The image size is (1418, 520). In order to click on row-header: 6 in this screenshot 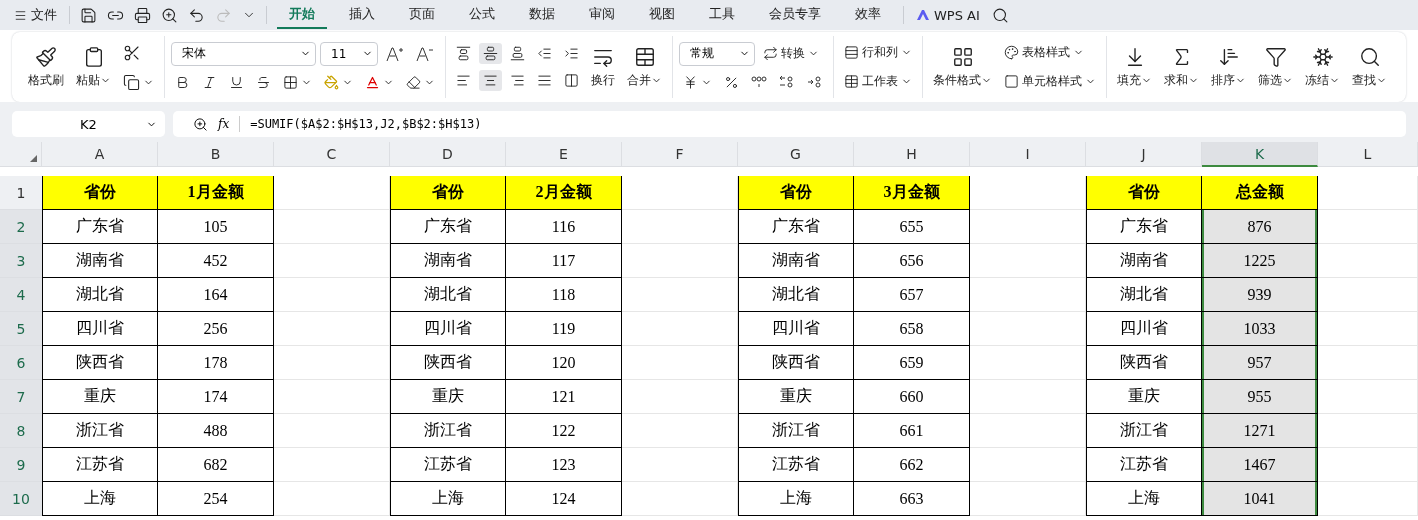, I will do `click(21, 363)`.